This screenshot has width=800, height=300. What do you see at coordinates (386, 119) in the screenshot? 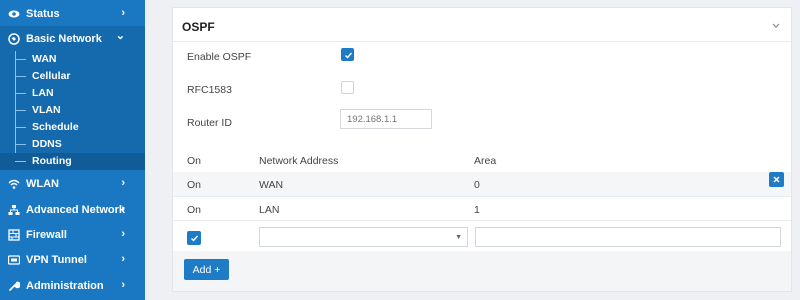
I see `router-id-input` at bounding box center [386, 119].